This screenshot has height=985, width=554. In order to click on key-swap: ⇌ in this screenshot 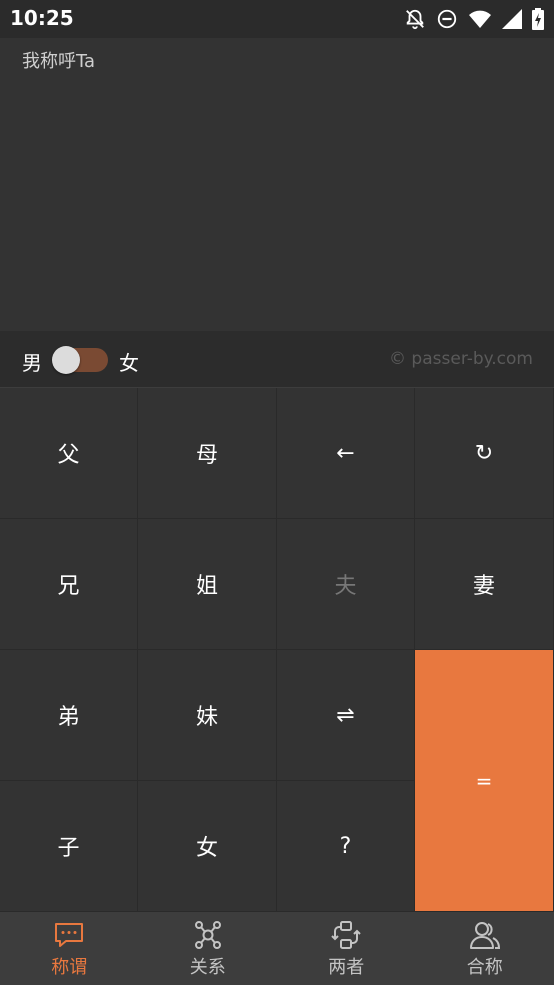, I will do `click(346, 715)`.